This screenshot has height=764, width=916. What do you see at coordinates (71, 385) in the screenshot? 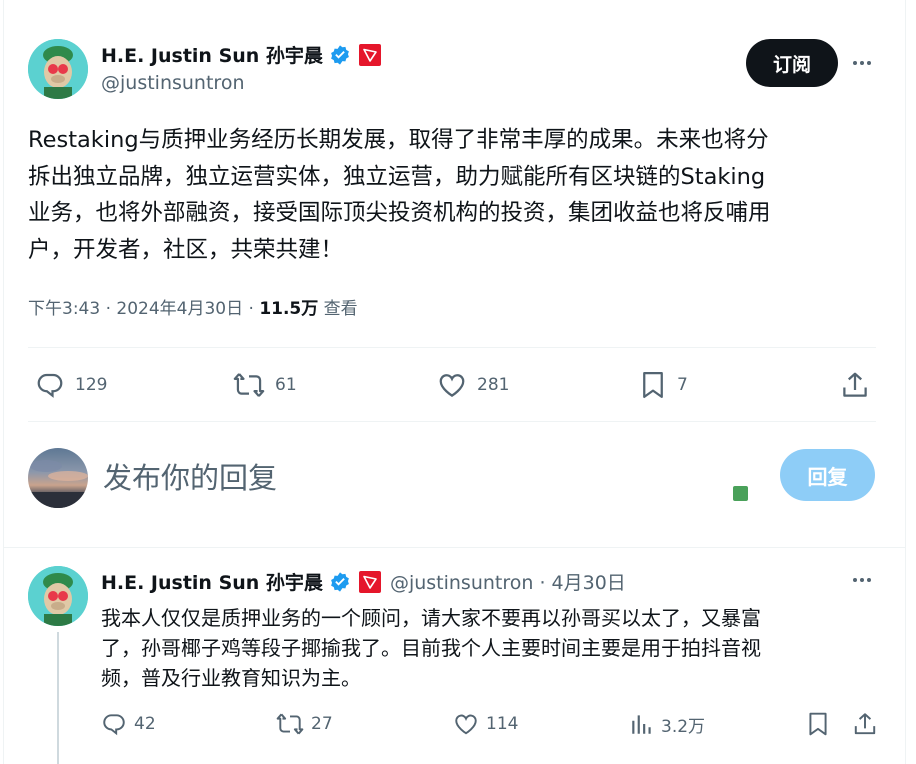
I see `reply-action: 129` at bounding box center [71, 385].